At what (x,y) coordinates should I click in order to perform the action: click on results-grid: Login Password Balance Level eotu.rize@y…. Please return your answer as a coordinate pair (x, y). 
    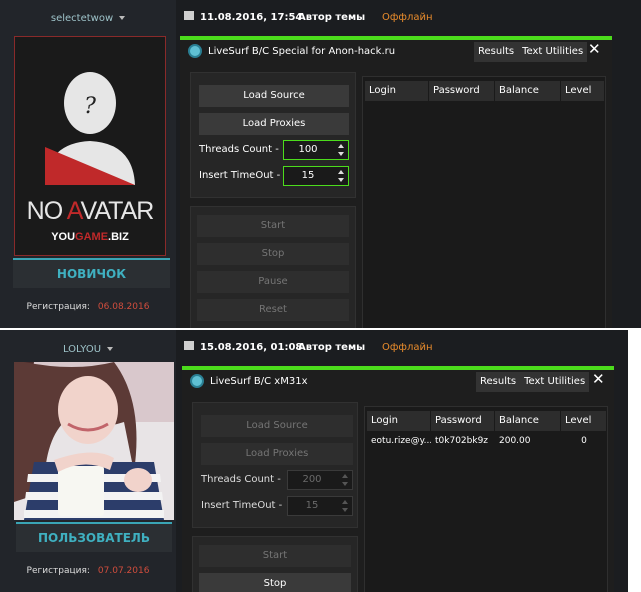
    Looking at the image, I should click on (486, 499).